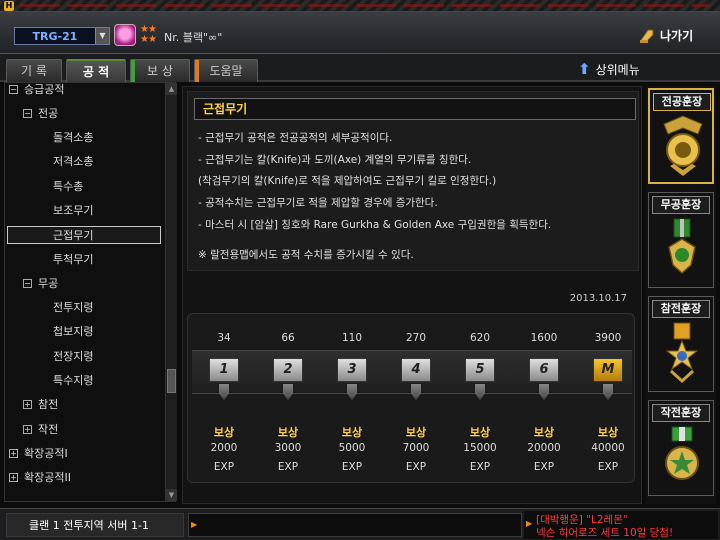 This screenshot has height=540, width=720. What do you see at coordinates (681, 136) in the screenshot?
I see `medal-card-merit: 전공훈장` at bounding box center [681, 136].